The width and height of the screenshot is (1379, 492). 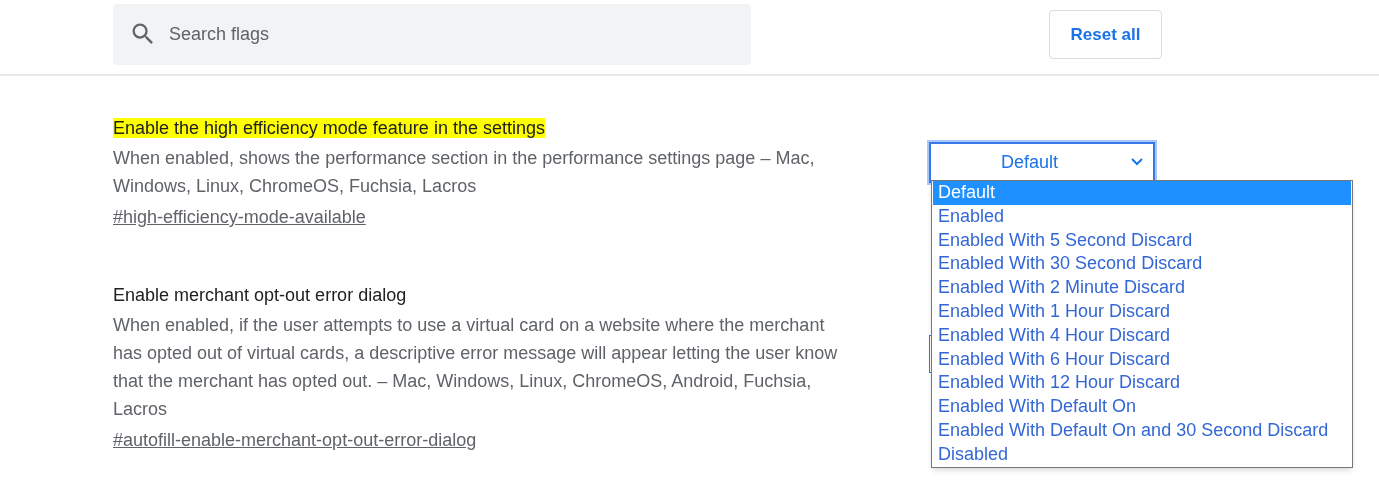 I want to click on flag-description: When enabled, shows the performance section in the performance settings page – Mac, Windows, Linux, ChromeOS, Fuchsia, Lacros, so click(x=464, y=172).